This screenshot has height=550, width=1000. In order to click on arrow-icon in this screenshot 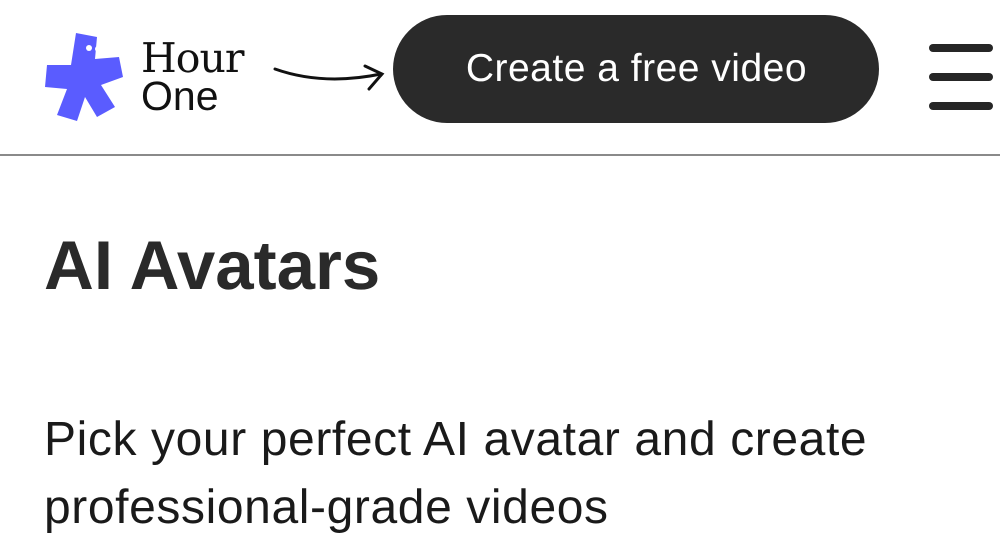, I will do `click(329, 77)`.